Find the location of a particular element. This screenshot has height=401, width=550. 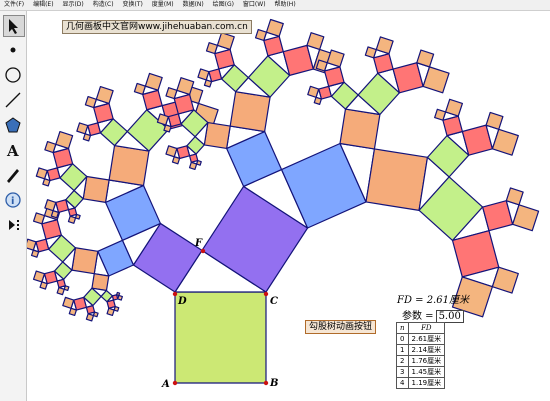

table-row: 2 1.76厘米 is located at coordinates (421, 361).